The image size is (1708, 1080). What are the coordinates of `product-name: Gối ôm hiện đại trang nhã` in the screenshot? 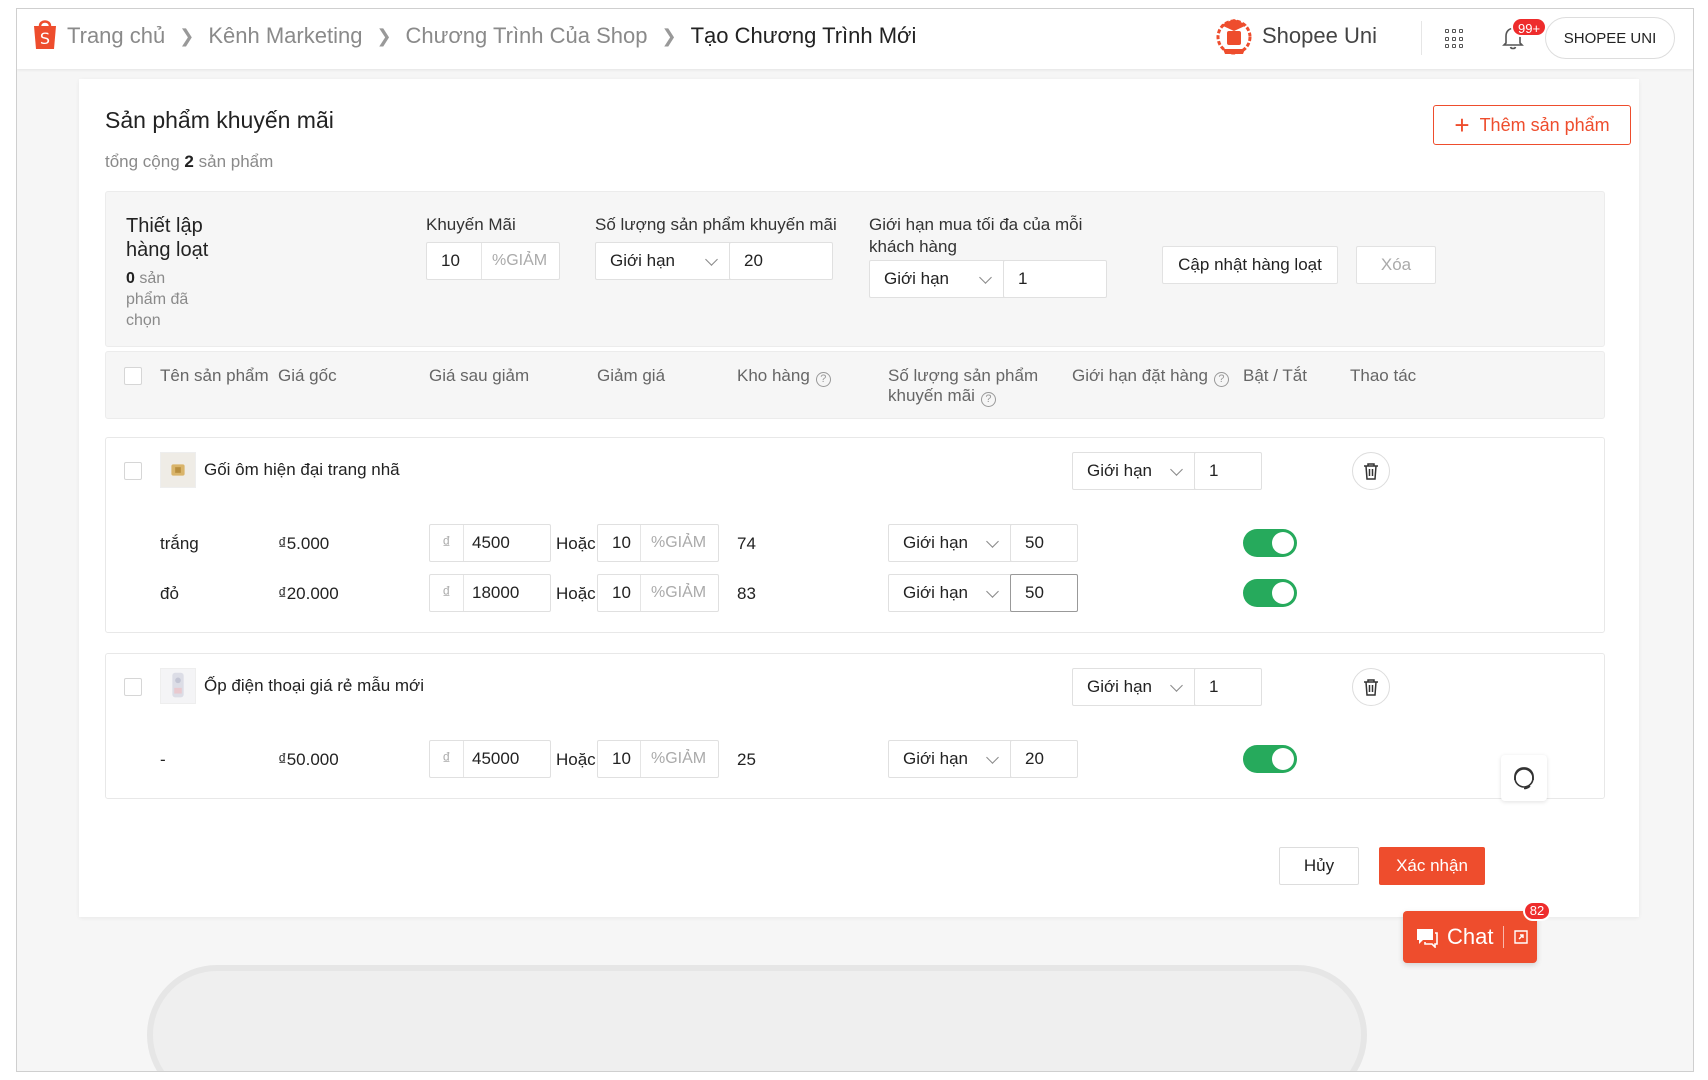 It's located at (302, 469).